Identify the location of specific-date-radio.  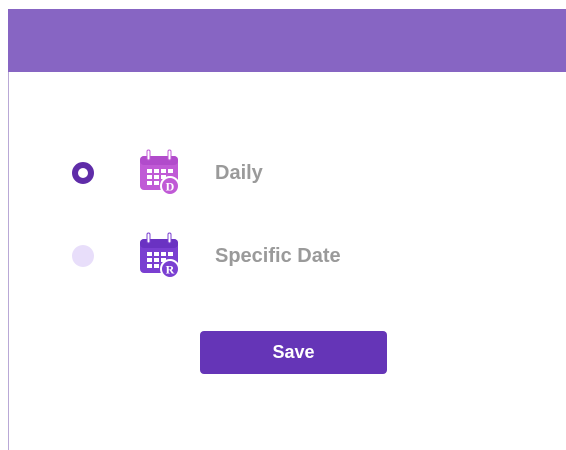
(83, 256).